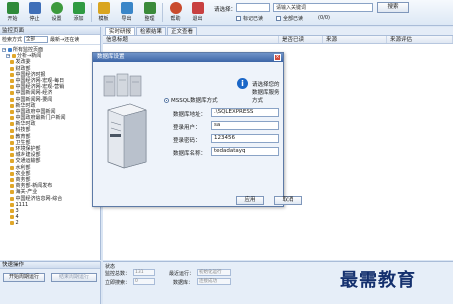 This screenshot has height=304, width=453. Describe the element at coordinates (183, 283) in the screenshot. I see `database-label: 数据库：` at that location.